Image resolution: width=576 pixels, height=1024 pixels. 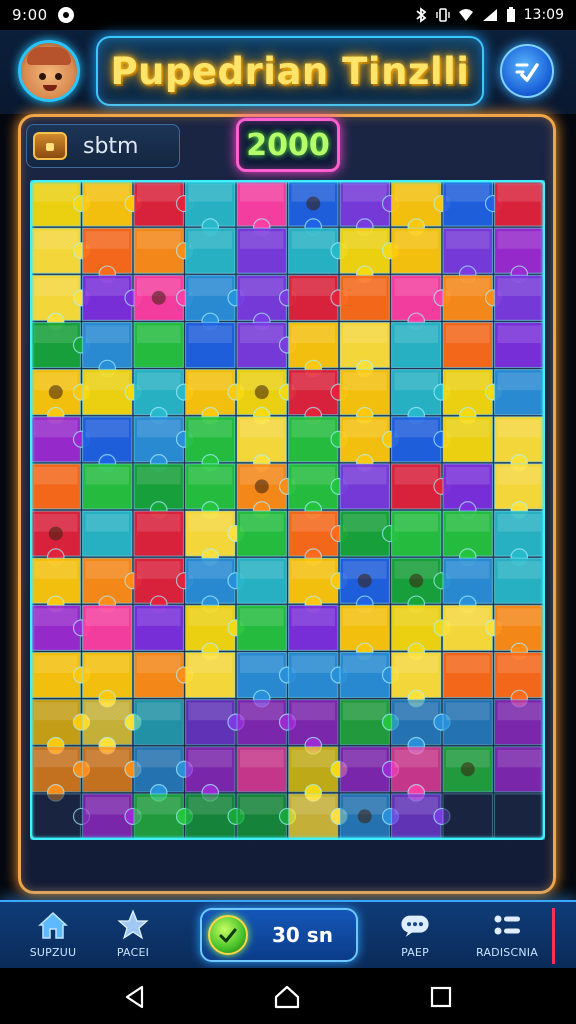 I want to click on nav-item-supzuu: SUPZUU, so click(x=53, y=937).